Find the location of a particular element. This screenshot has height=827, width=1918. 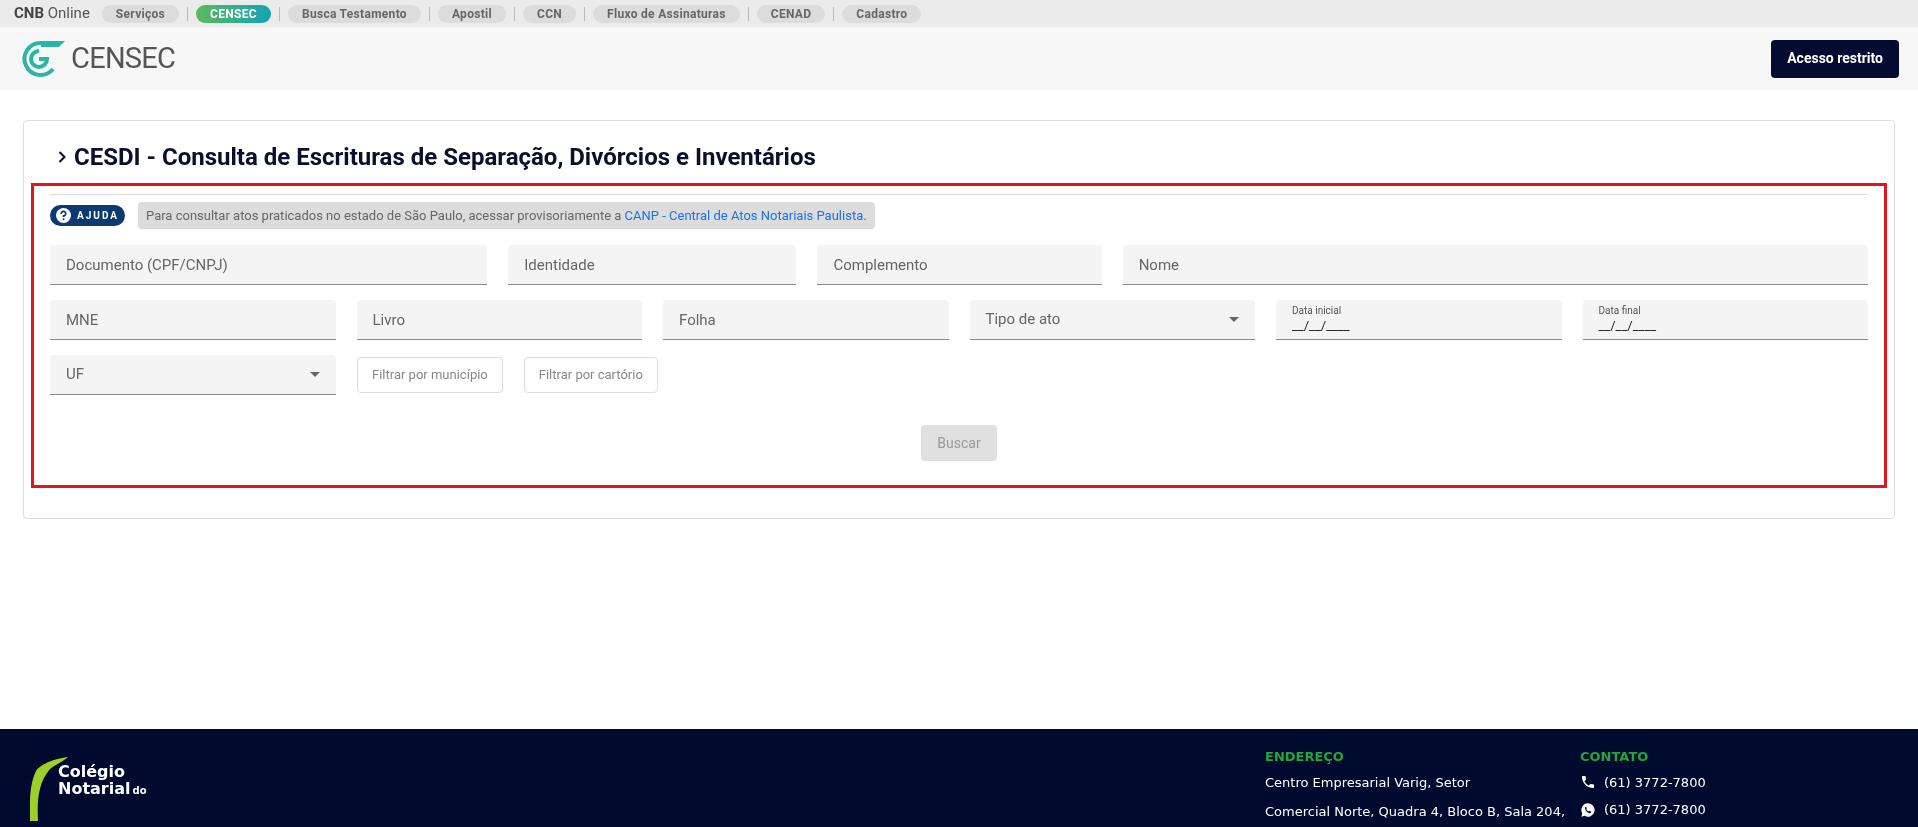

date-field: Data final __/__/____ is located at coordinates (1725, 320).